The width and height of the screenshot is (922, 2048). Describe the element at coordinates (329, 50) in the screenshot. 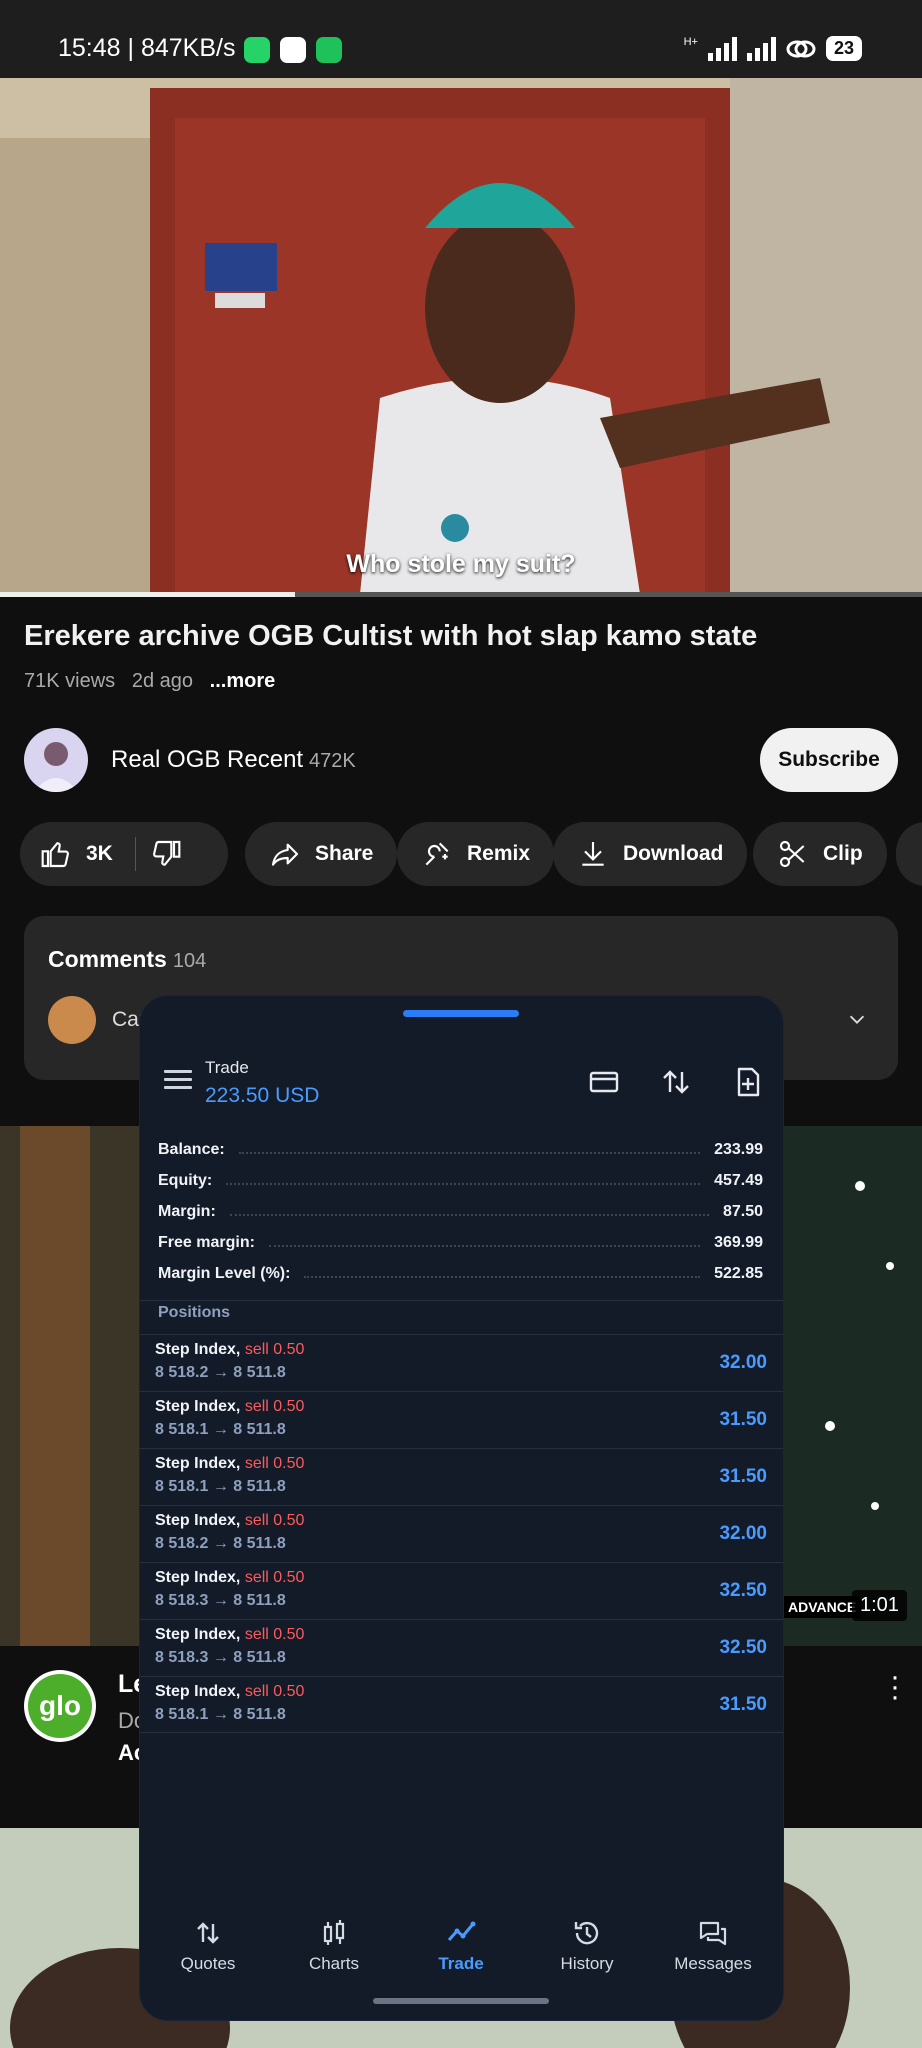

I see `messages-app-icon` at that location.